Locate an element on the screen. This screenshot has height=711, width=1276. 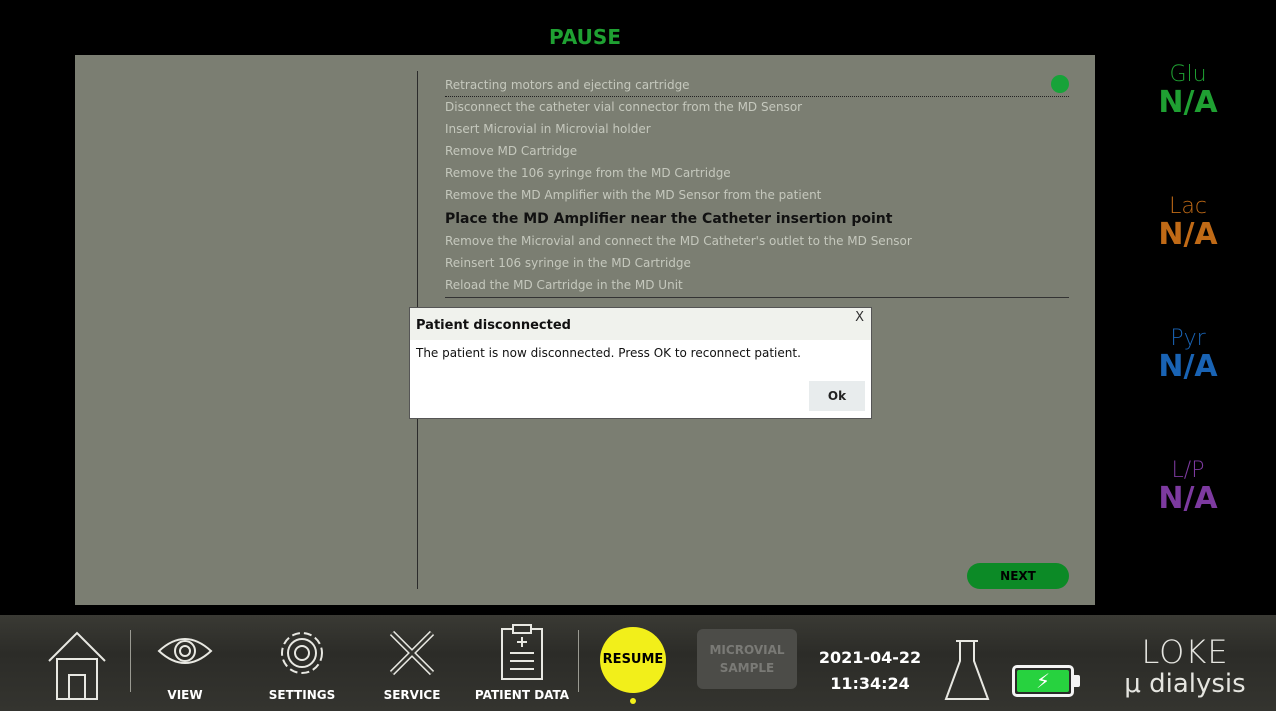
settings-label: SETTINGS is located at coordinates (302, 695).